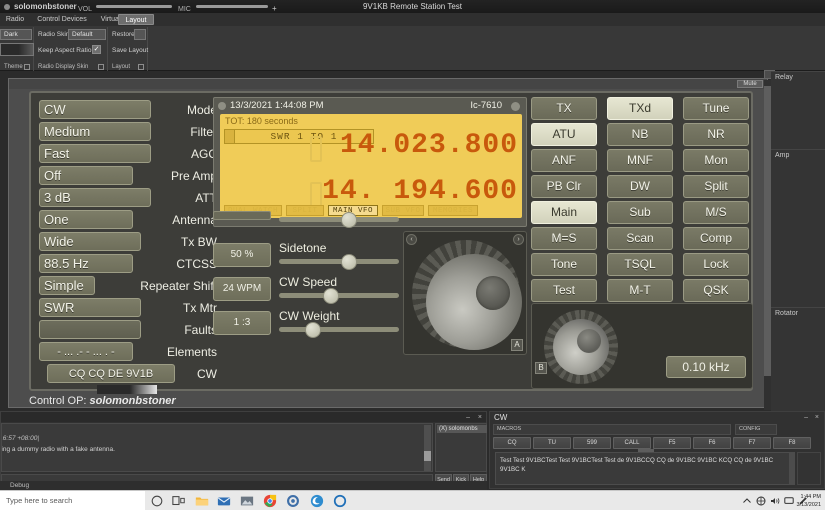  Describe the element at coordinates (411, 239) in the screenshot. I see `tune-down-icon: ‹` at that location.